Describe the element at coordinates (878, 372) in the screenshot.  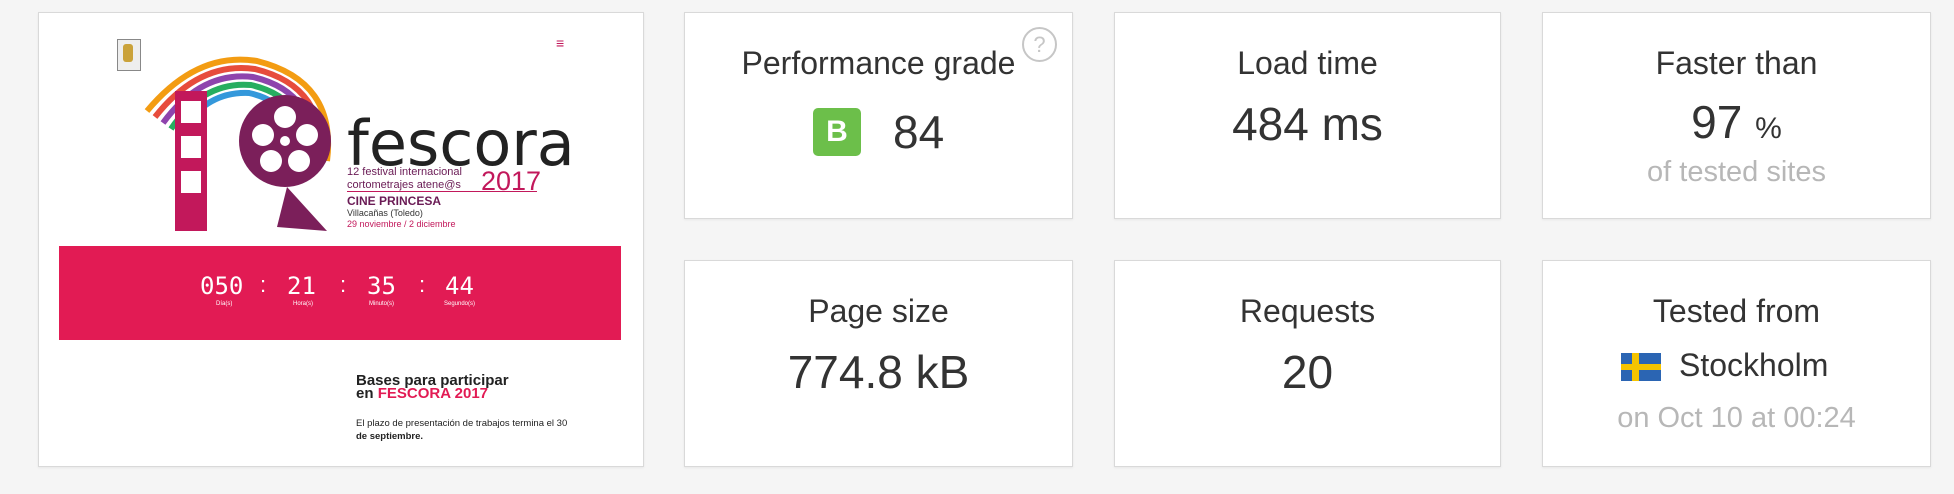
I see `page-size-value: 774.8 kB` at that location.